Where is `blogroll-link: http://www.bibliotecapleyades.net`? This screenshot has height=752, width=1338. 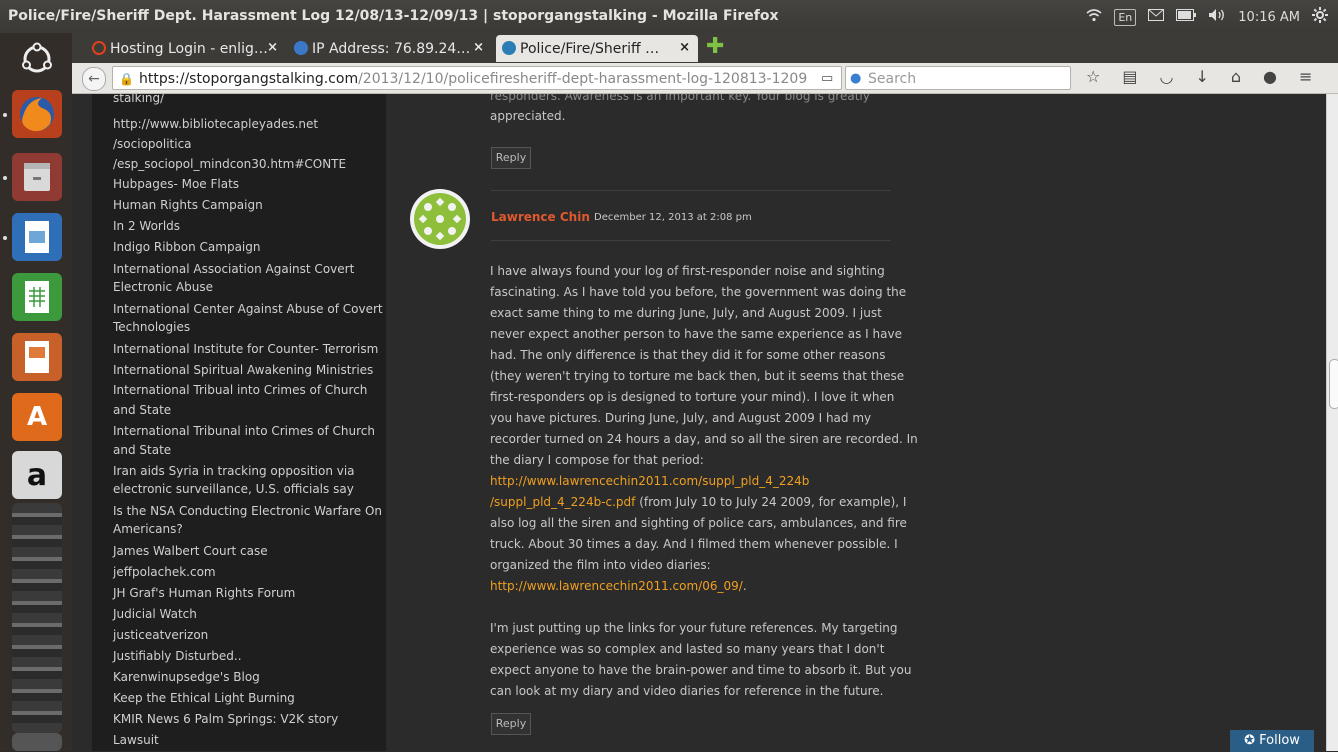
blogroll-link: http://www.bibliotecapleyades.net is located at coordinates (215, 124).